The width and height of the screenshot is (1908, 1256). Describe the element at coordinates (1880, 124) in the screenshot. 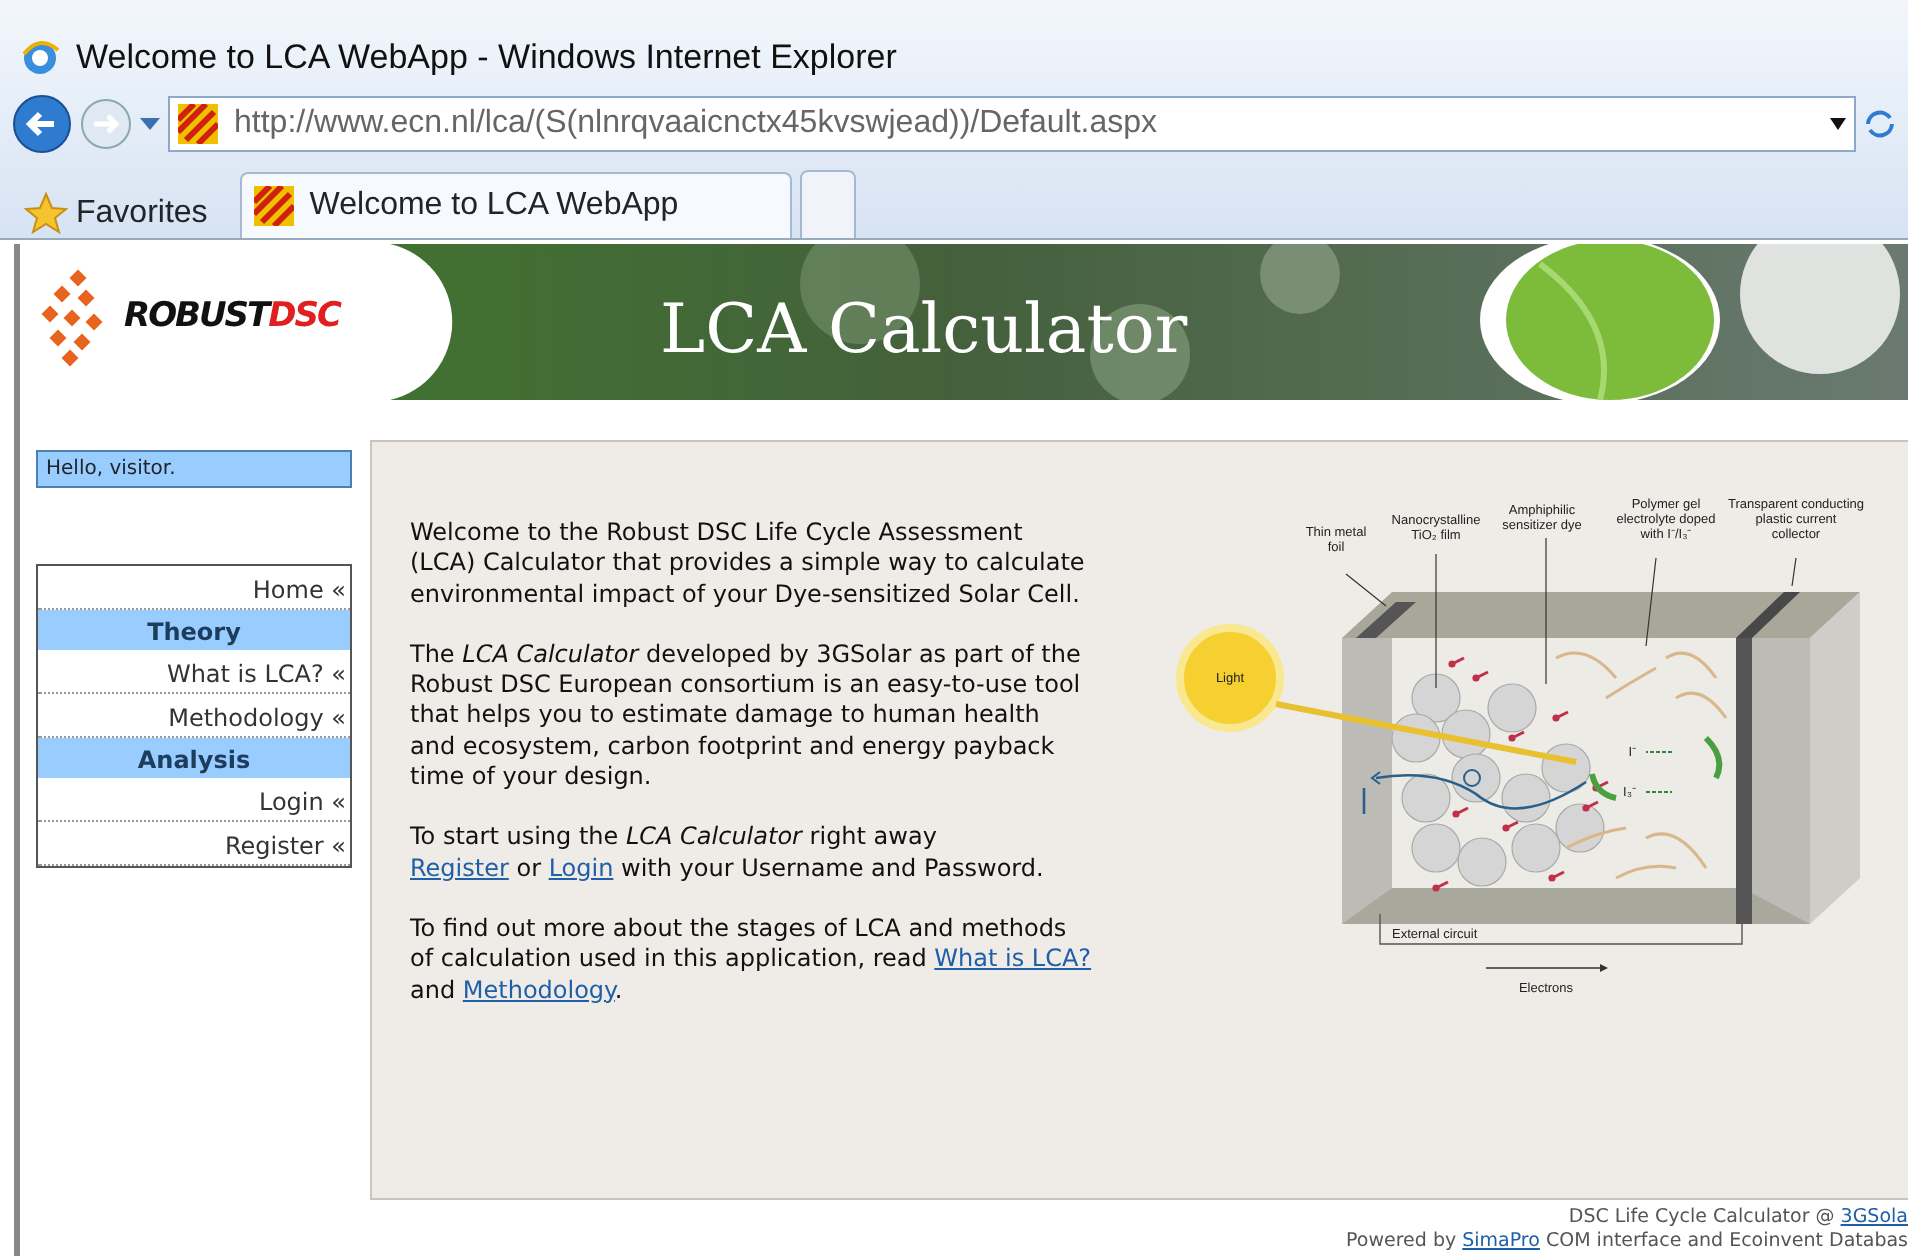

I see `refresh-icon` at that location.